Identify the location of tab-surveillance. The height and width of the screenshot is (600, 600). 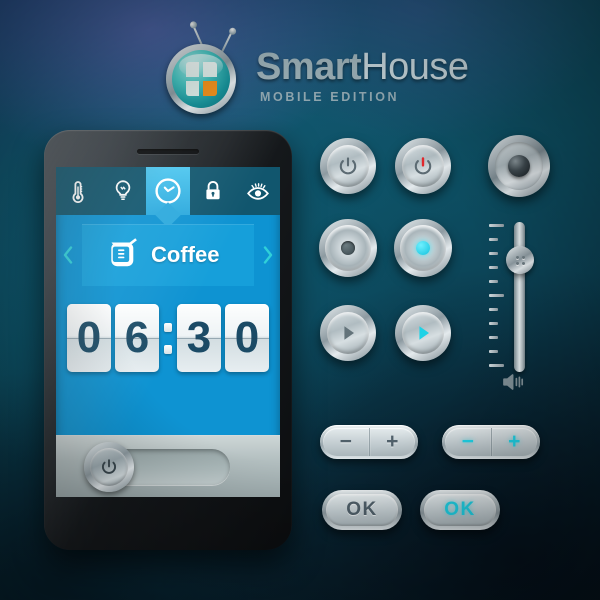
(257, 191).